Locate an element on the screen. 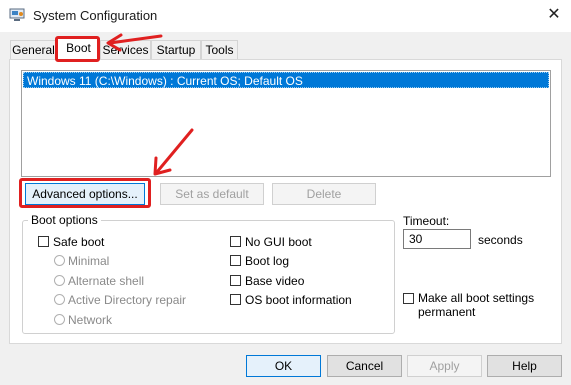 This screenshot has height=385, width=571. annotation-arrows is located at coordinates (150, 104).